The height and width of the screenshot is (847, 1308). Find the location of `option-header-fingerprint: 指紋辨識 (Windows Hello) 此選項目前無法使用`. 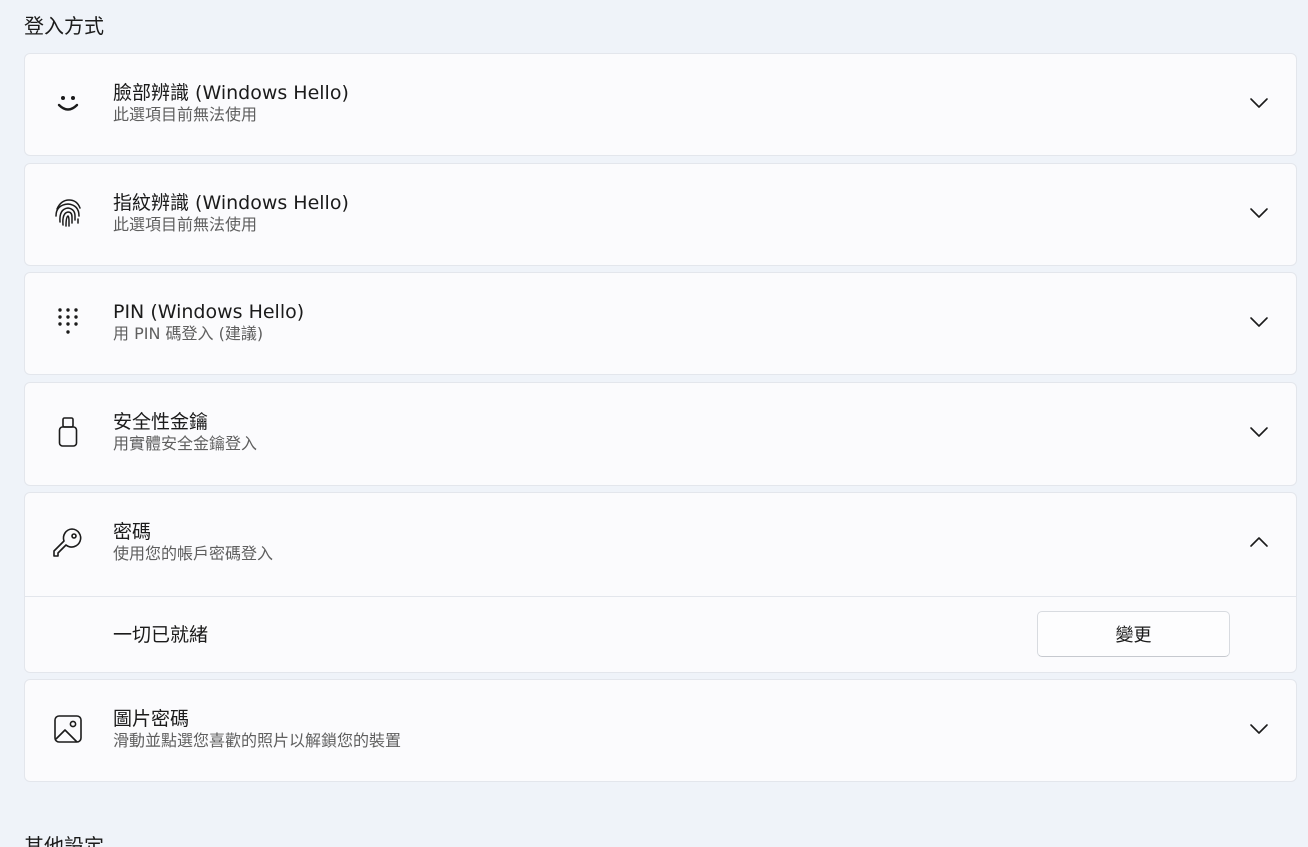

option-header-fingerprint: 指紋辨識 (Windows Hello) 此選項目前無法使用 is located at coordinates (660, 214).